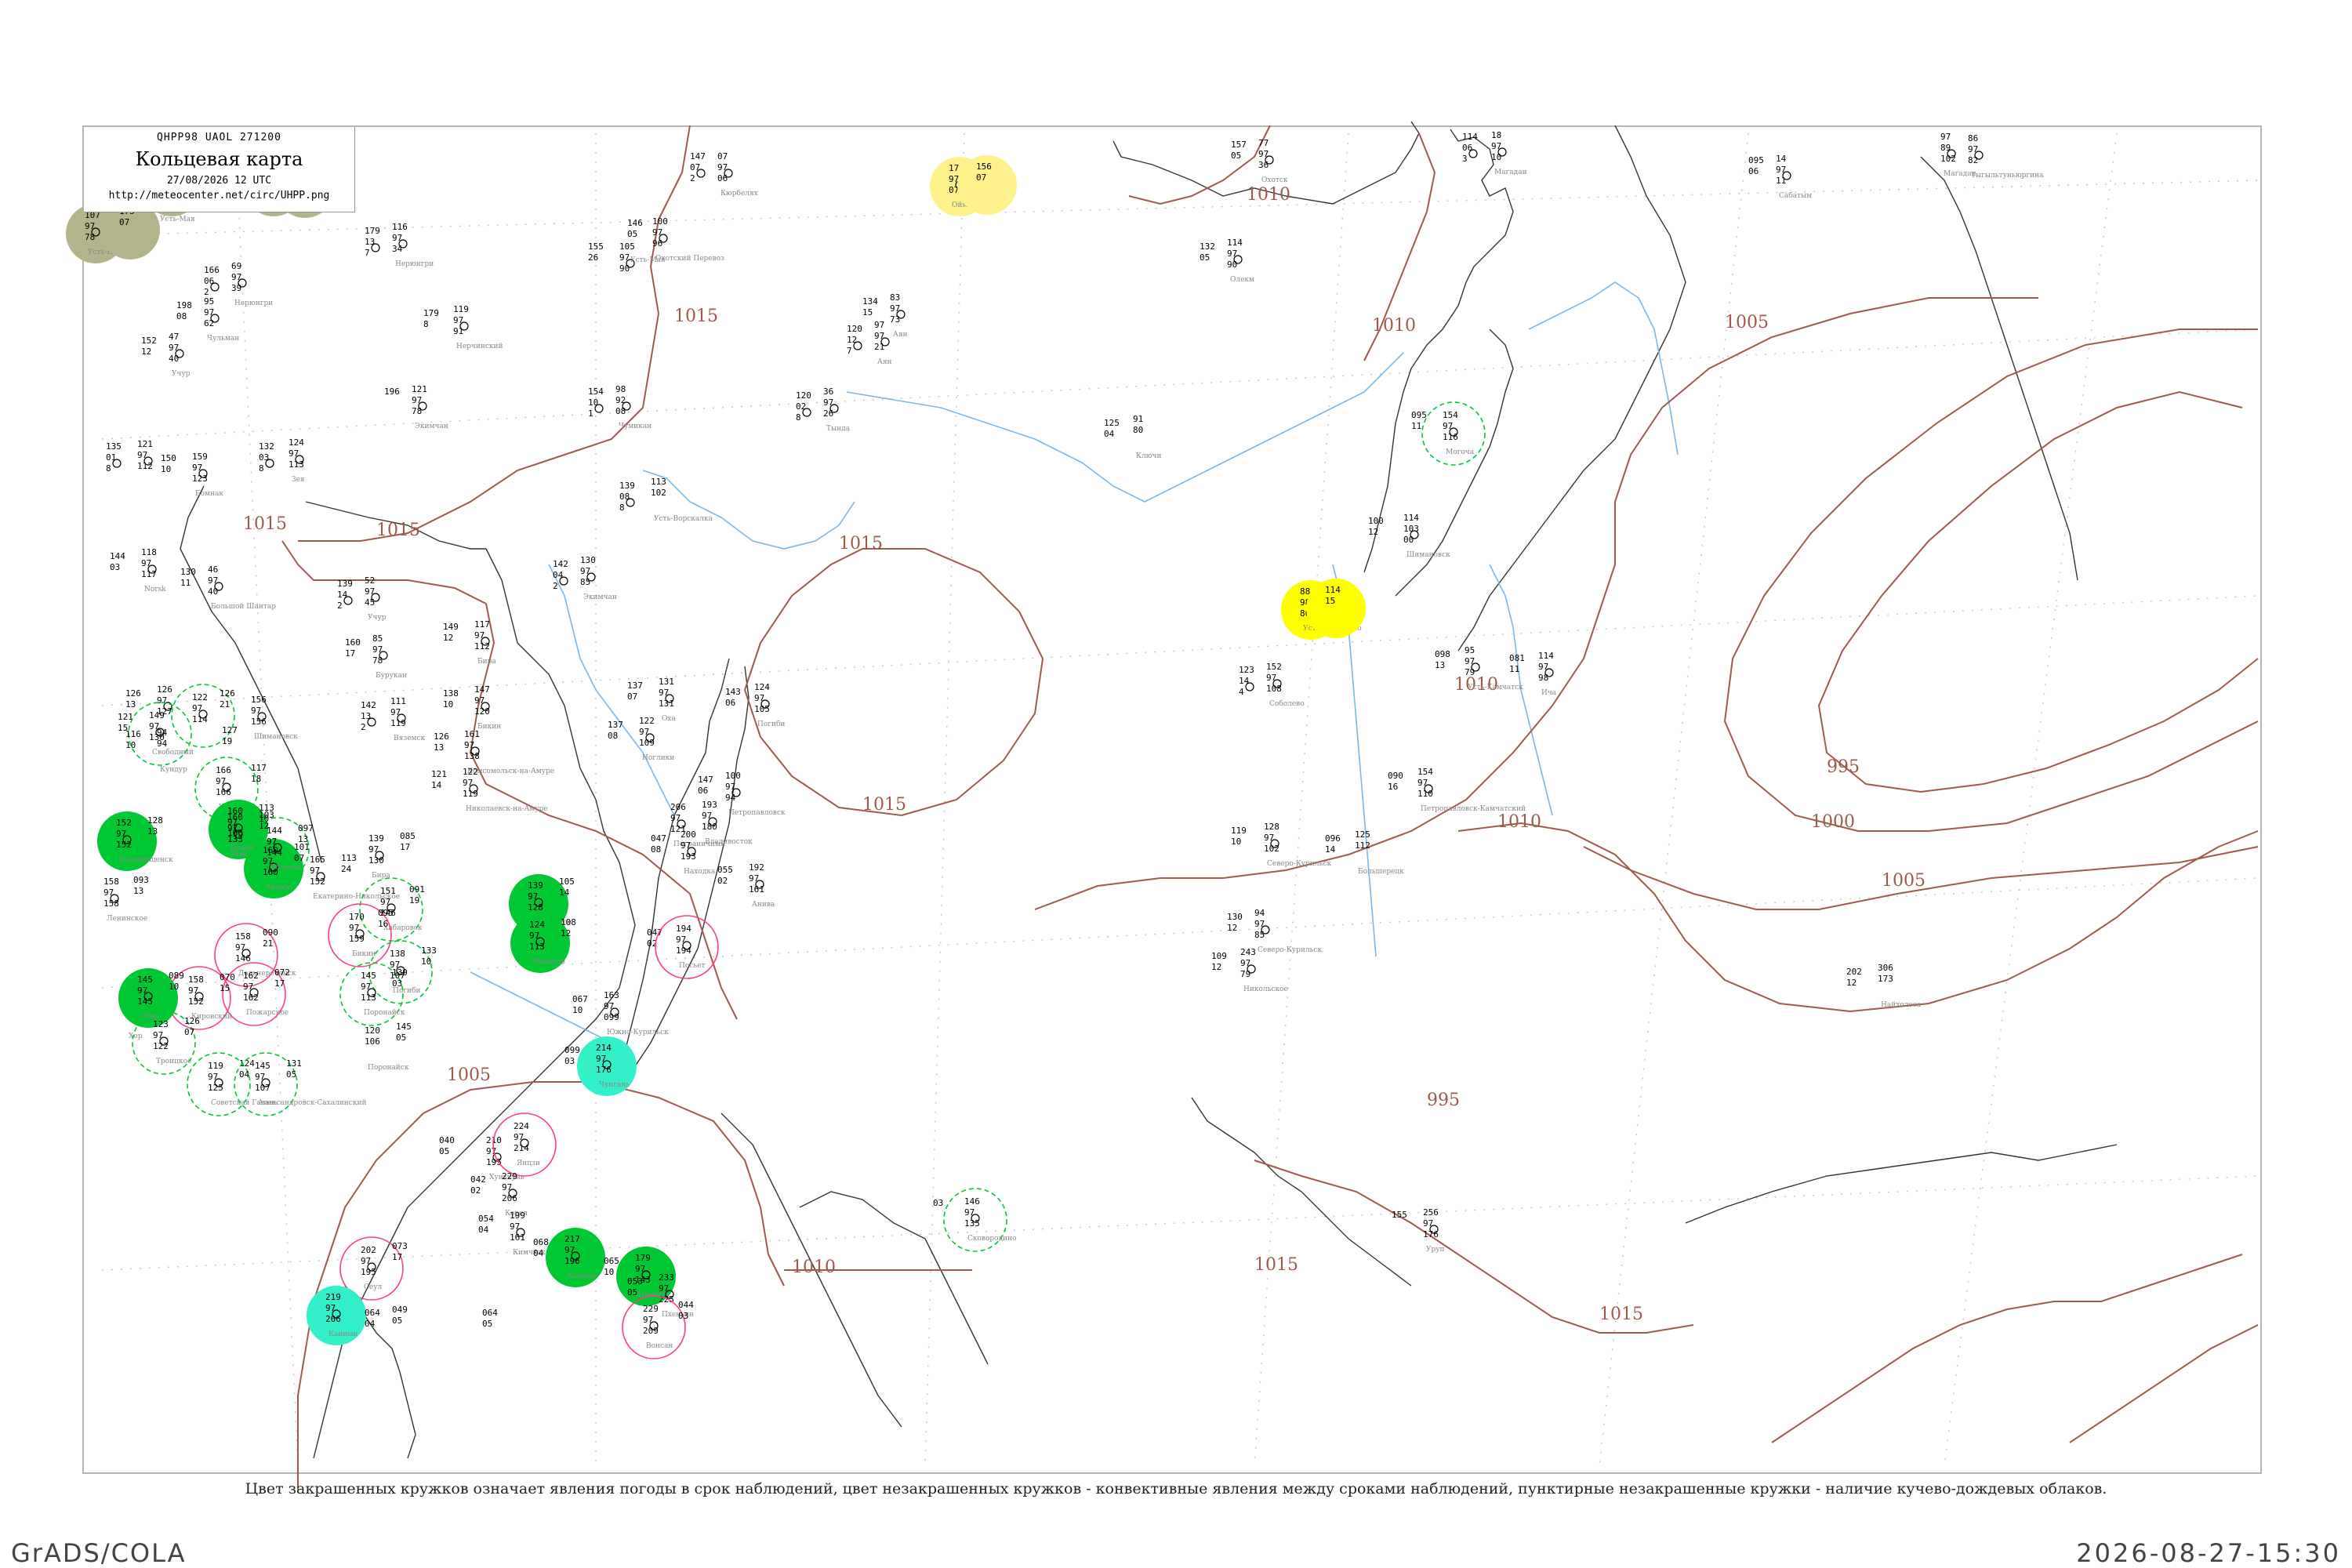  What do you see at coordinates (667, 700) in the screenshot?
I see `station-marker: 13197131 Оха` at bounding box center [667, 700].